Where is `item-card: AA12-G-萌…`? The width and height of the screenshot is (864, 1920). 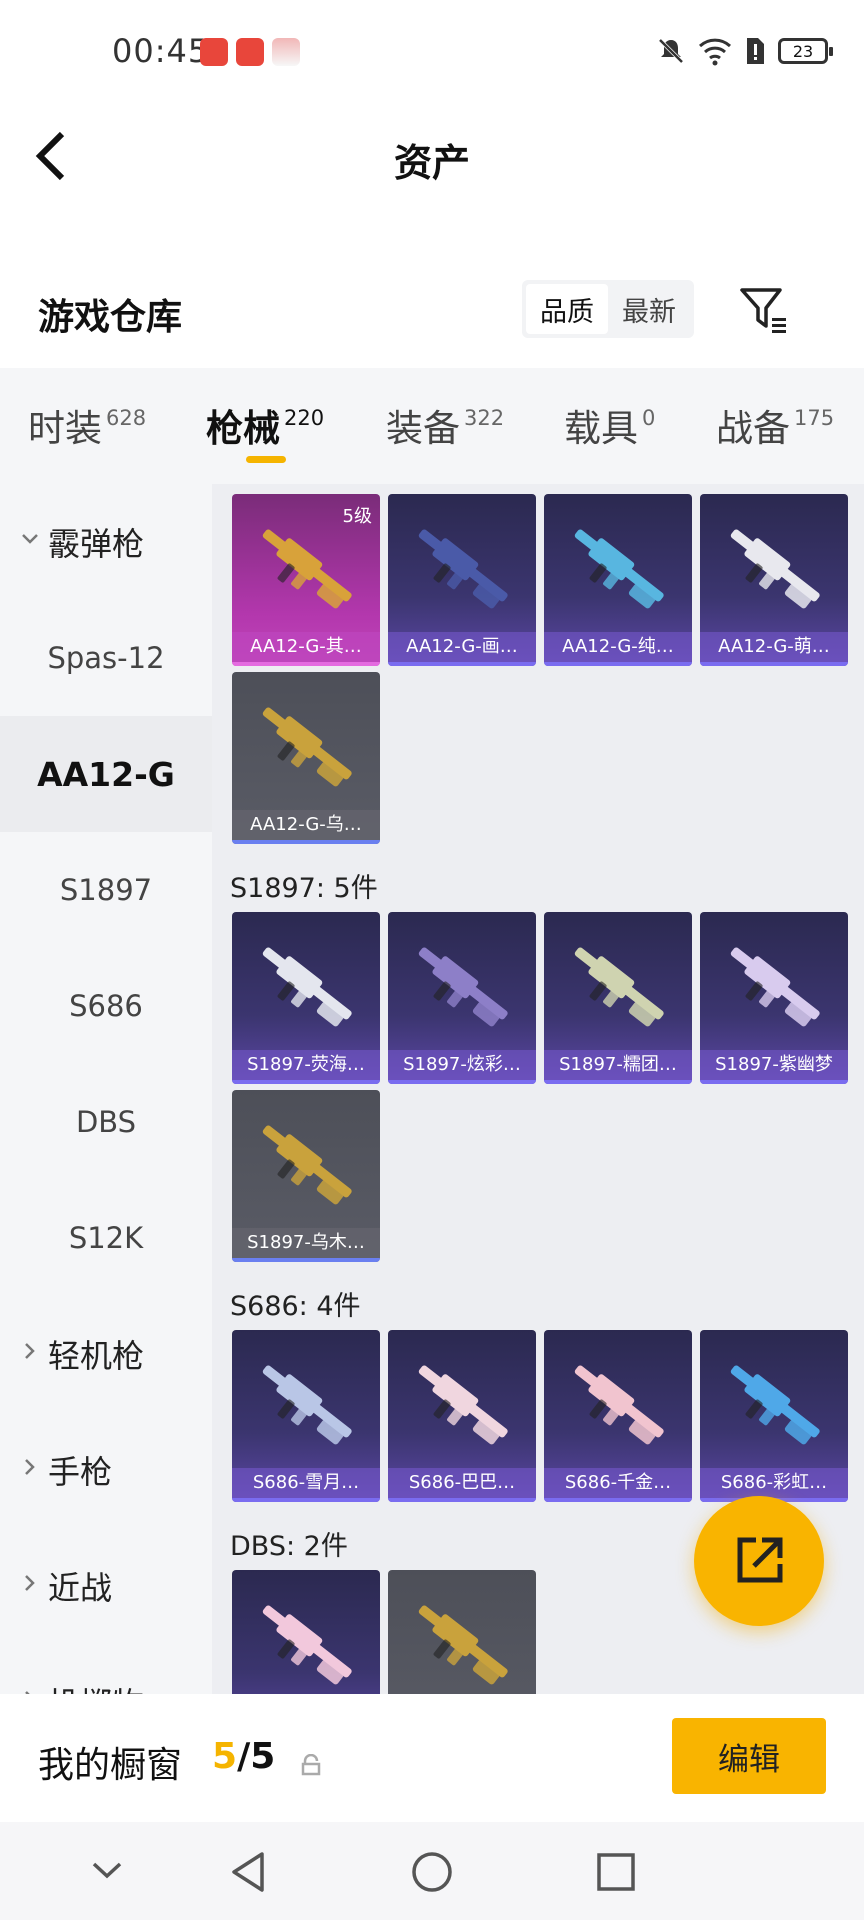 item-card: AA12-G-萌… is located at coordinates (774, 580).